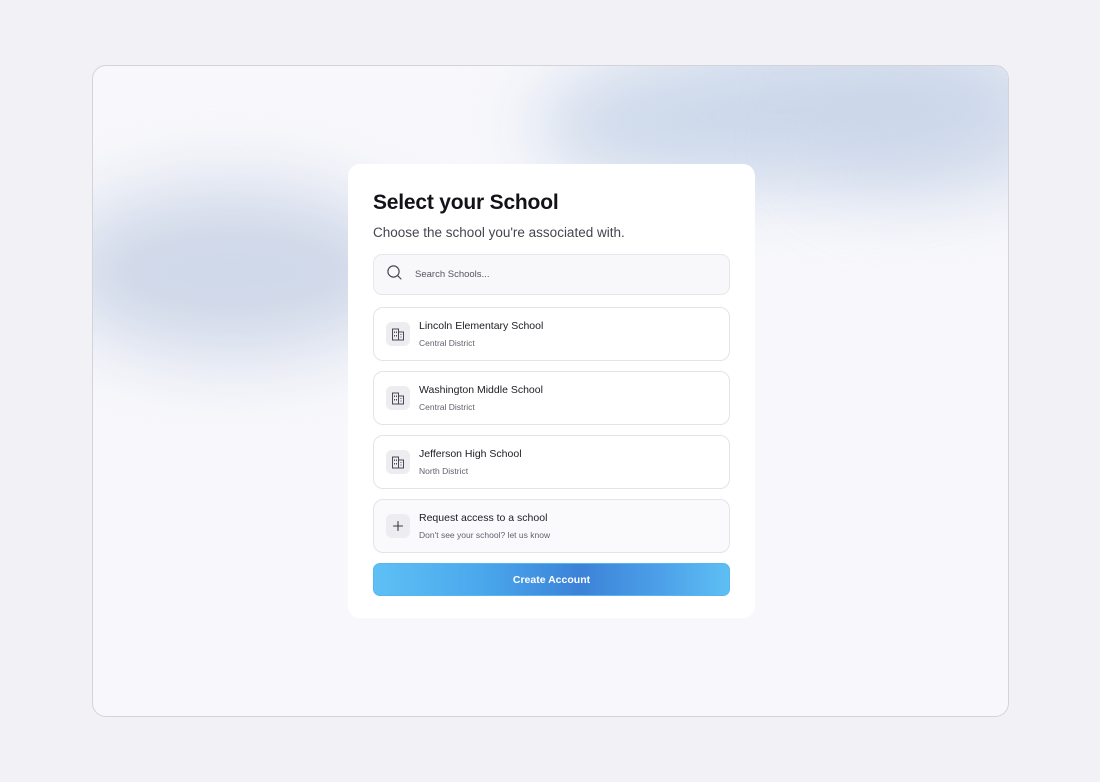 The width and height of the screenshot is (1100, 782). Describe the element at coordinates (466, 202) in the screenshot. I see `page-title: Select your School` at that location.